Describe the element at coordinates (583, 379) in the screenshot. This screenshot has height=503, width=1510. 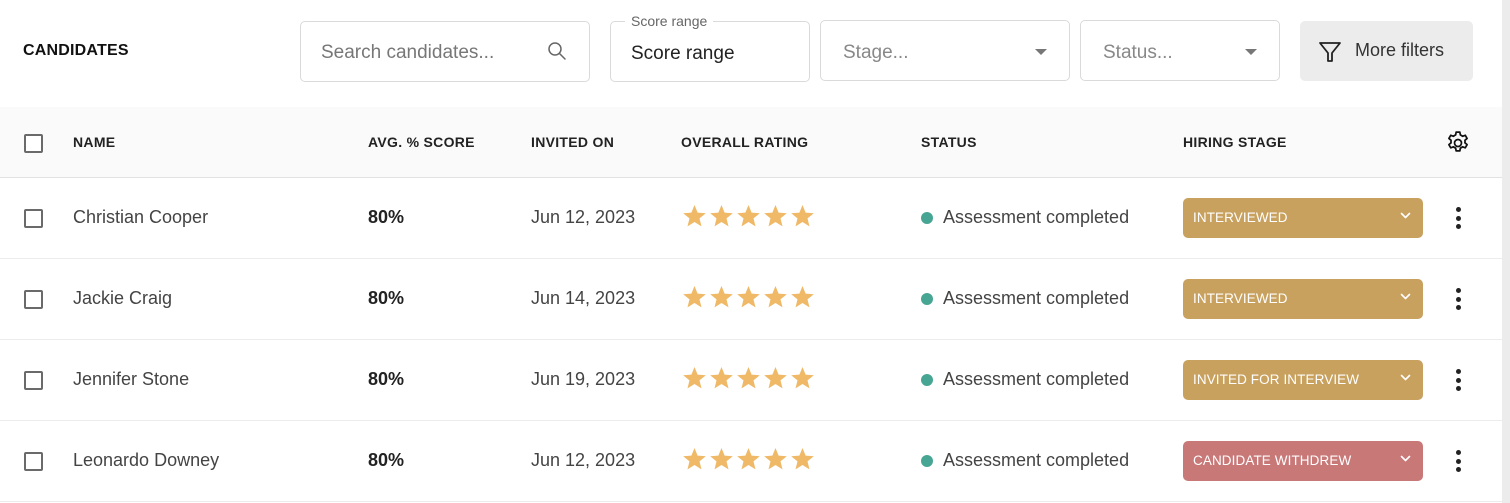
I see `invited-date: Jun 19, 2023` at that location.